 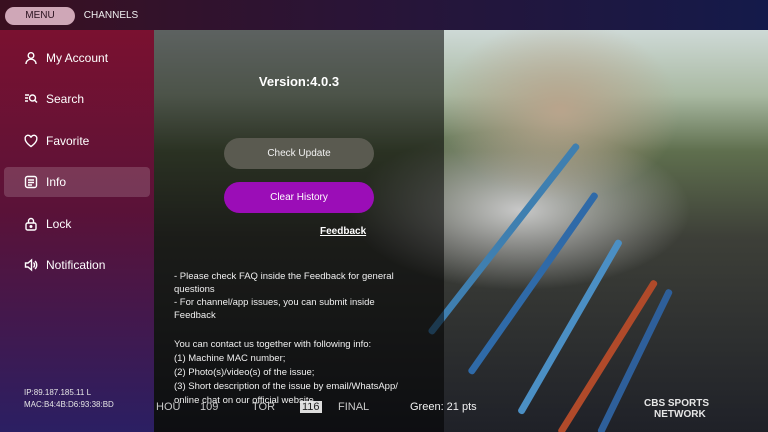 I want to click on ip-address: IP:89.187.185.11 L, so click(x=58, y=392).